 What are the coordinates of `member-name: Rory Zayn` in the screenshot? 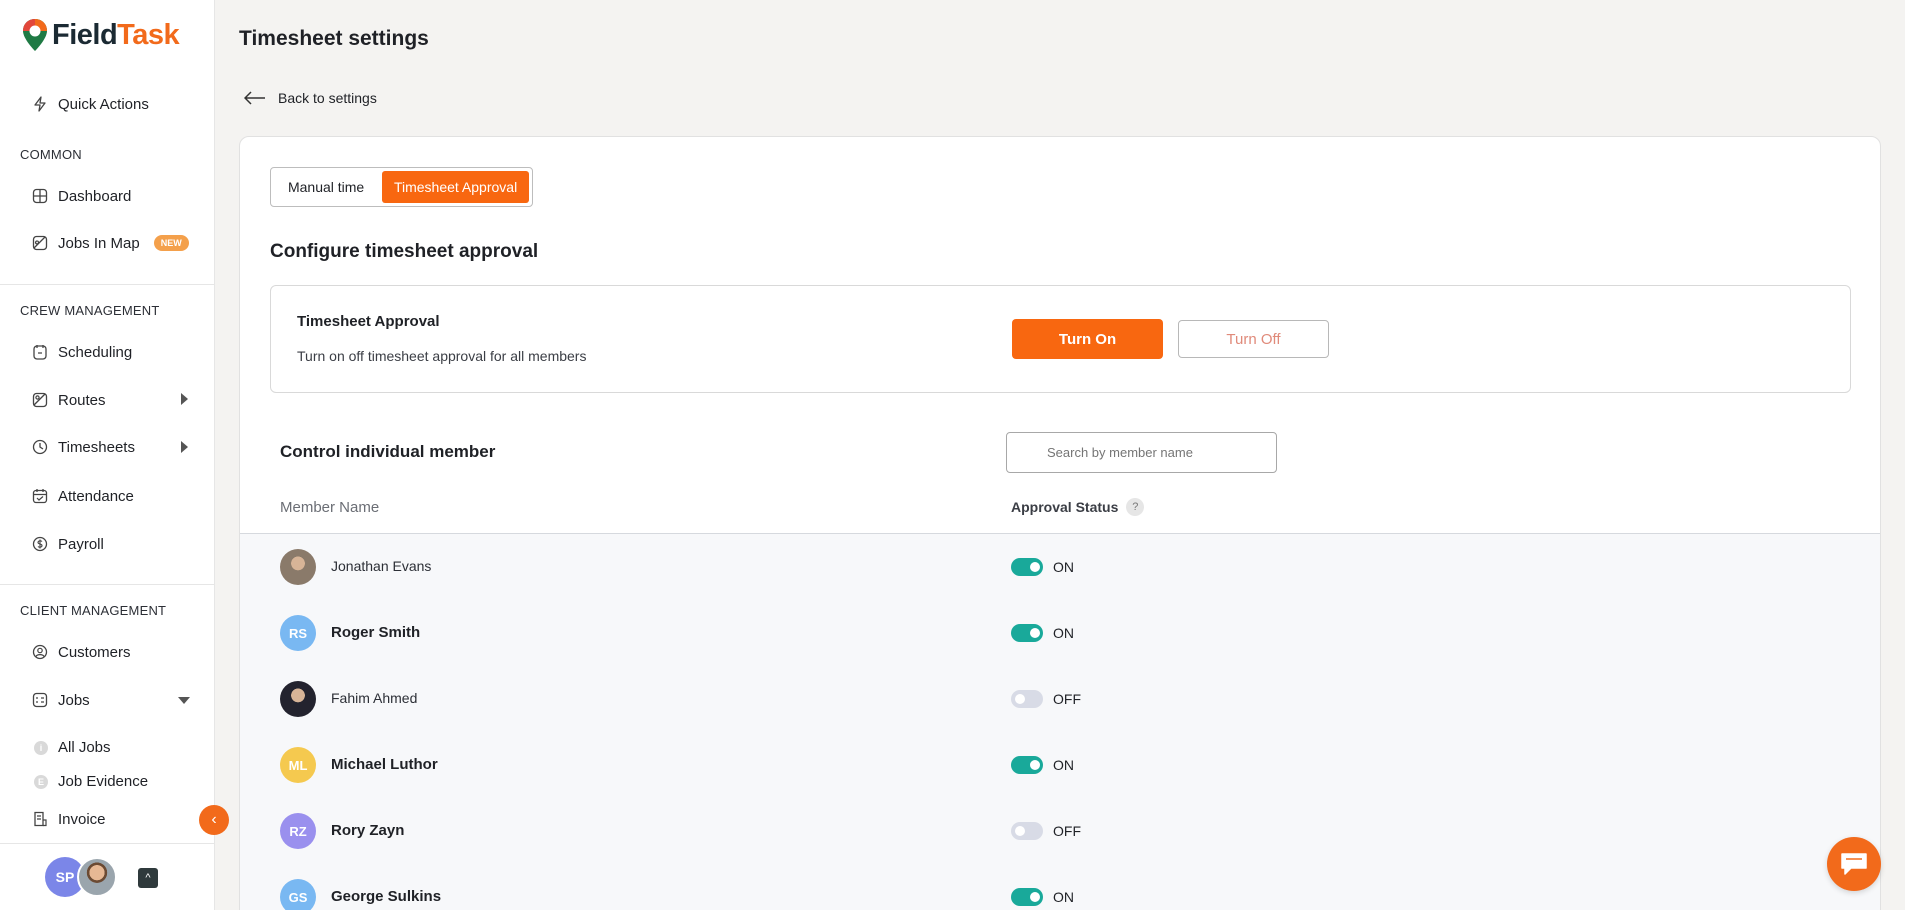 It's located at (368, 830).